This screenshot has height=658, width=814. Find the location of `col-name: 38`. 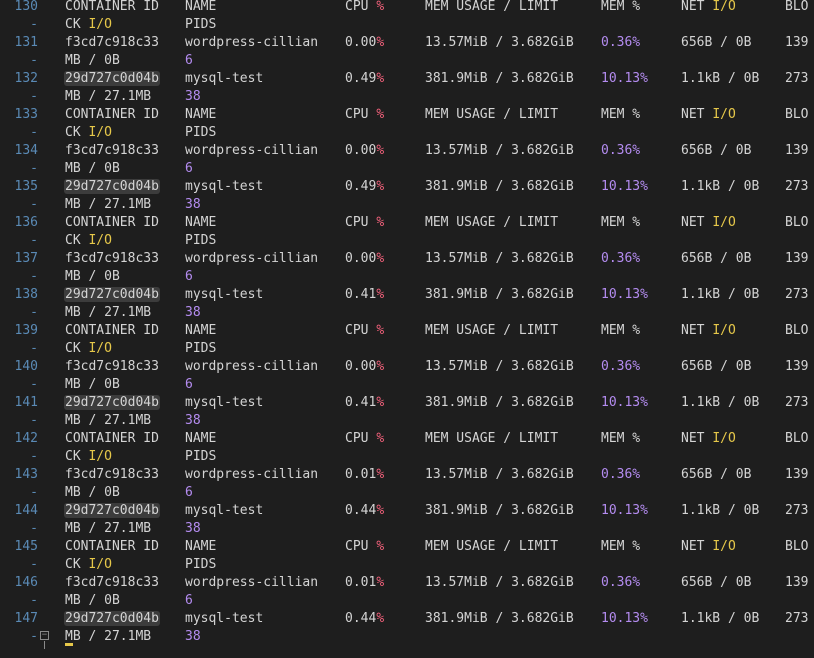

col-name: 38 is located at coordinates (193, 529).